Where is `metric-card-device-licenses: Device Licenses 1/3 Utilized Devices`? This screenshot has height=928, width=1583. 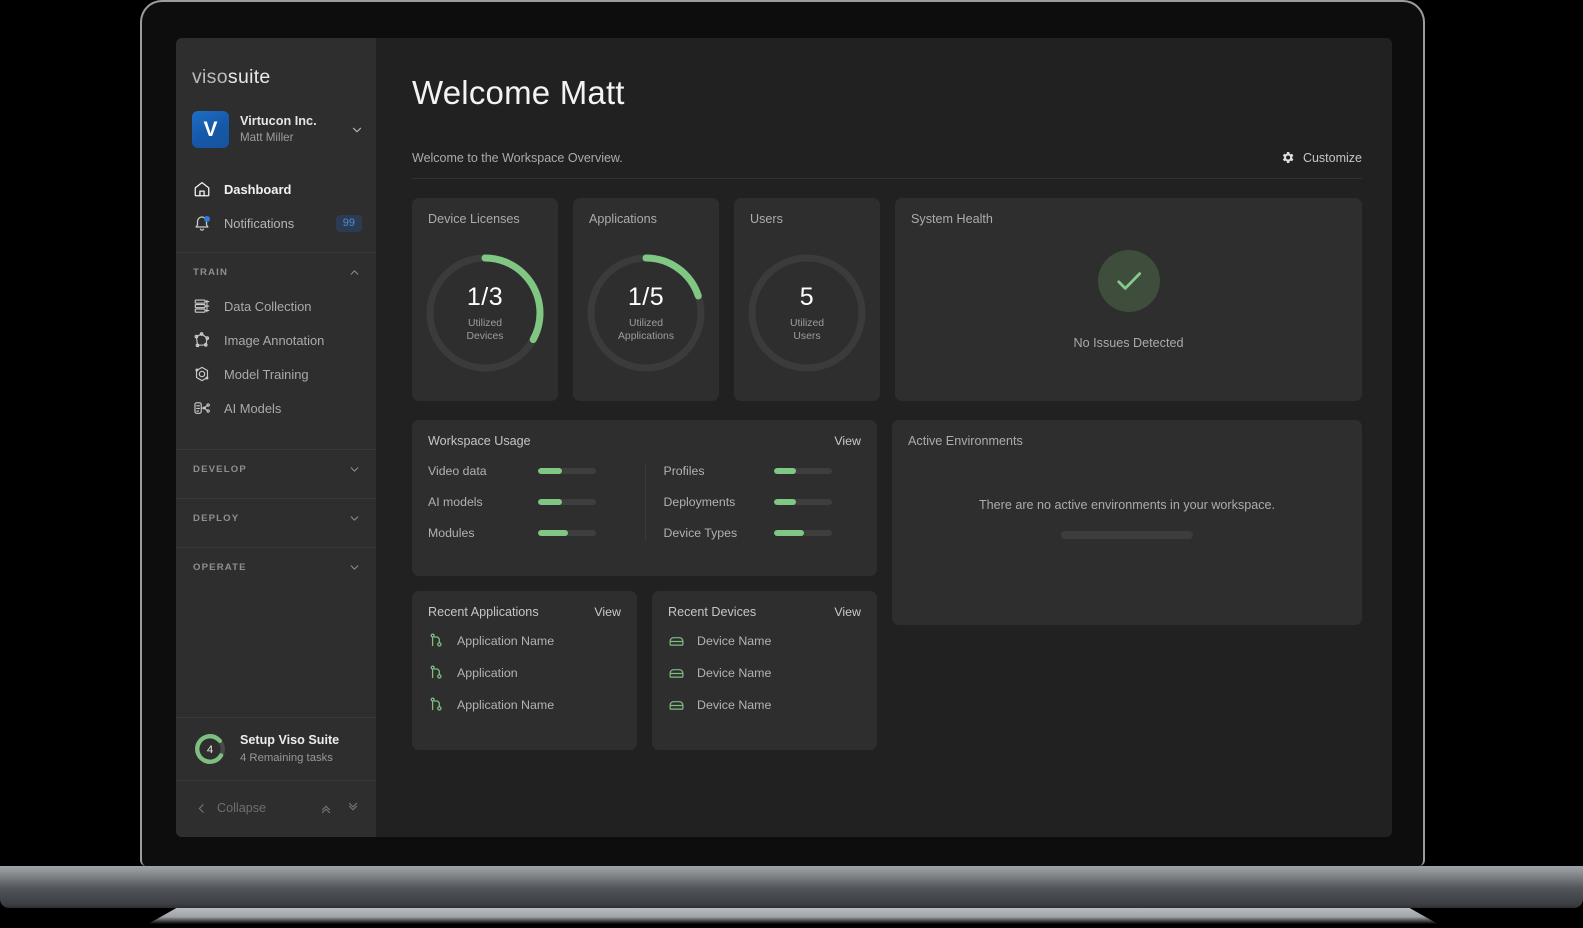 metric-card-device-licenses: Device Licenses 1/3 Utilized Devices is located at coordinates (485, 299).